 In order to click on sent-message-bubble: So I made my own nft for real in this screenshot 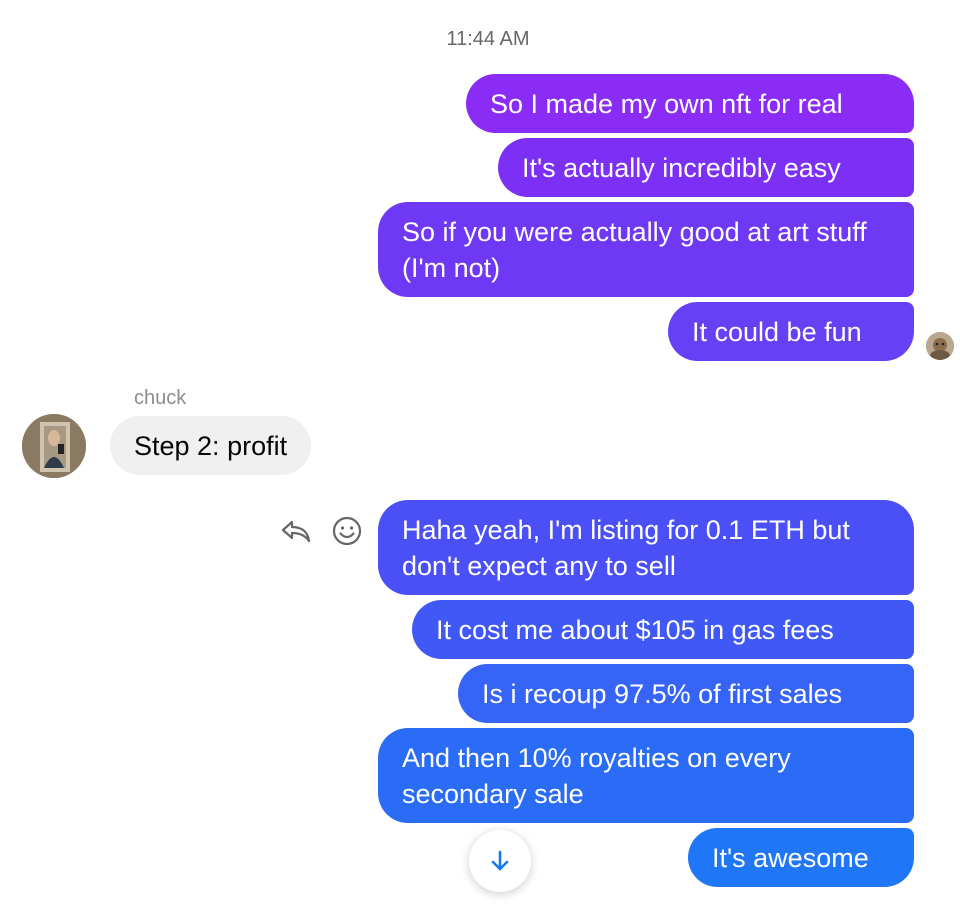, I will do `click(690, 103)`.